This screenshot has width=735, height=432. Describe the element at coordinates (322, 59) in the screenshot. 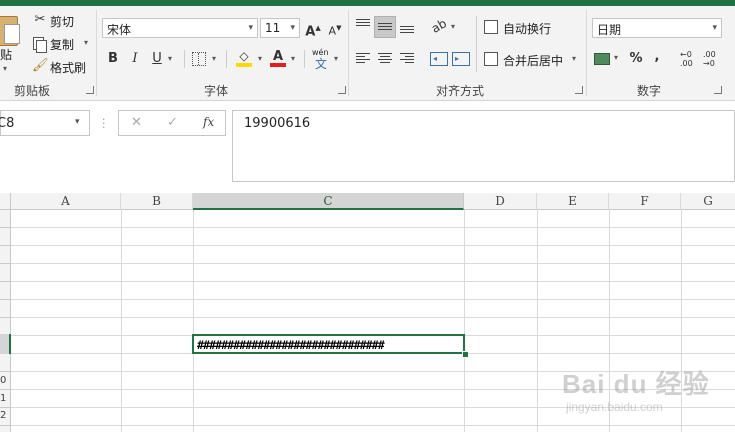

I see `phonetic-guide-button: wén 文` at that location.